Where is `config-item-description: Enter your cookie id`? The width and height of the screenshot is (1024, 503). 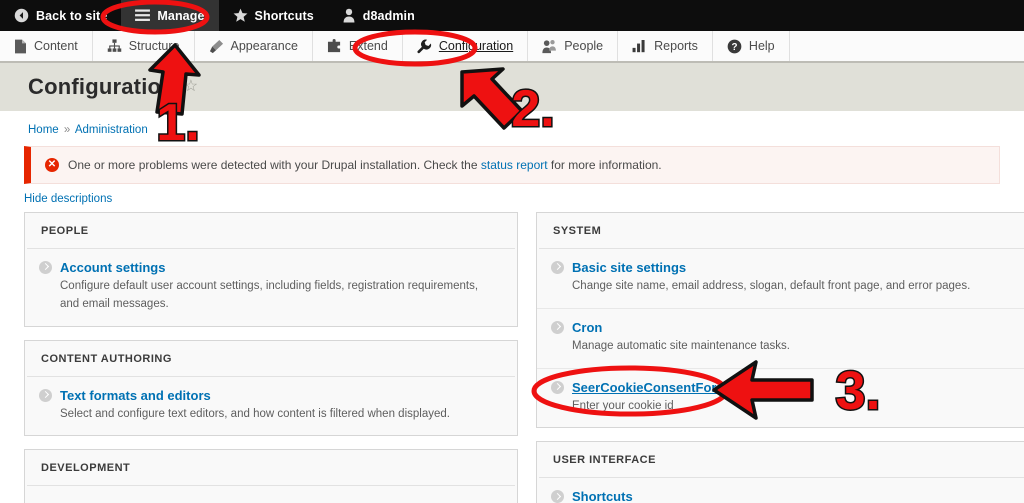
config-item-description: Enter your cookie id is located at coordinates (623, 405).